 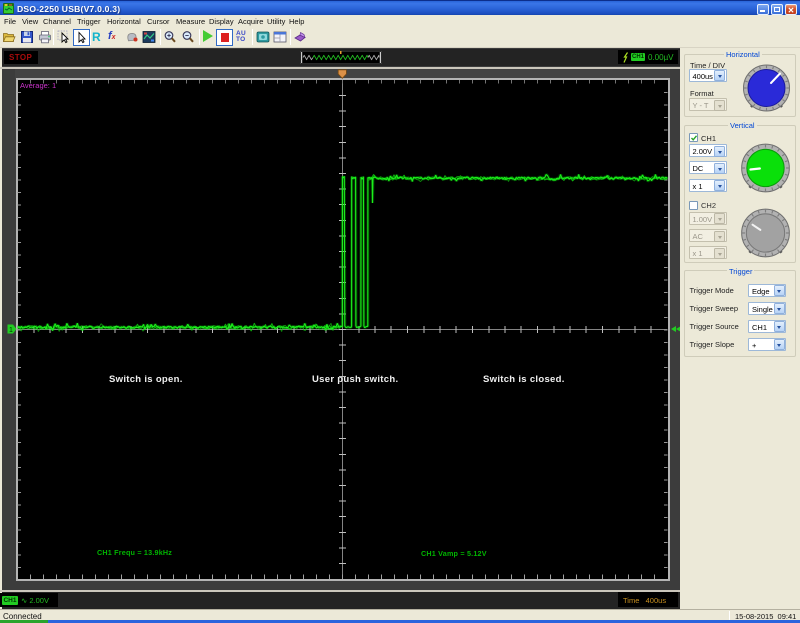 What do you see at coordinates (11, 330) in the screenshot?
I see `svg-text: 1` at bounding box center [11, 330].